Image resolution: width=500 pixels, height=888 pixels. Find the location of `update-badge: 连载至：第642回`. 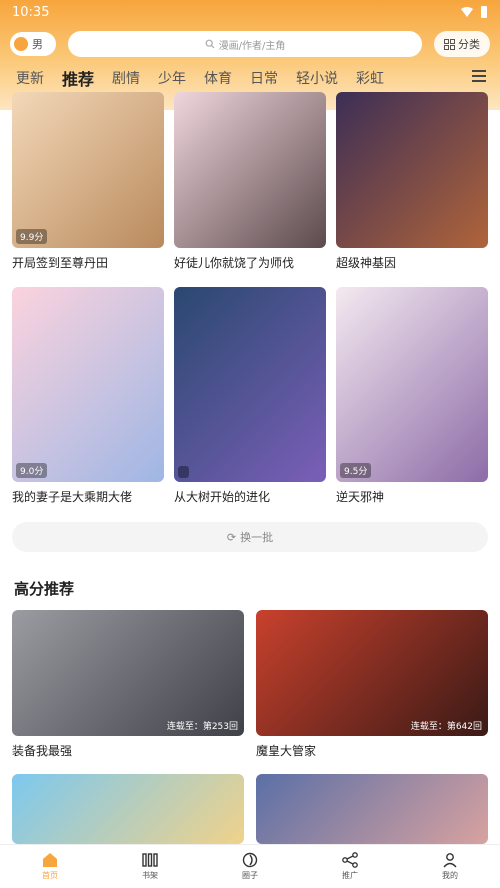

update-badge: 连载至：第642回 is located at coordinates (446, 727).